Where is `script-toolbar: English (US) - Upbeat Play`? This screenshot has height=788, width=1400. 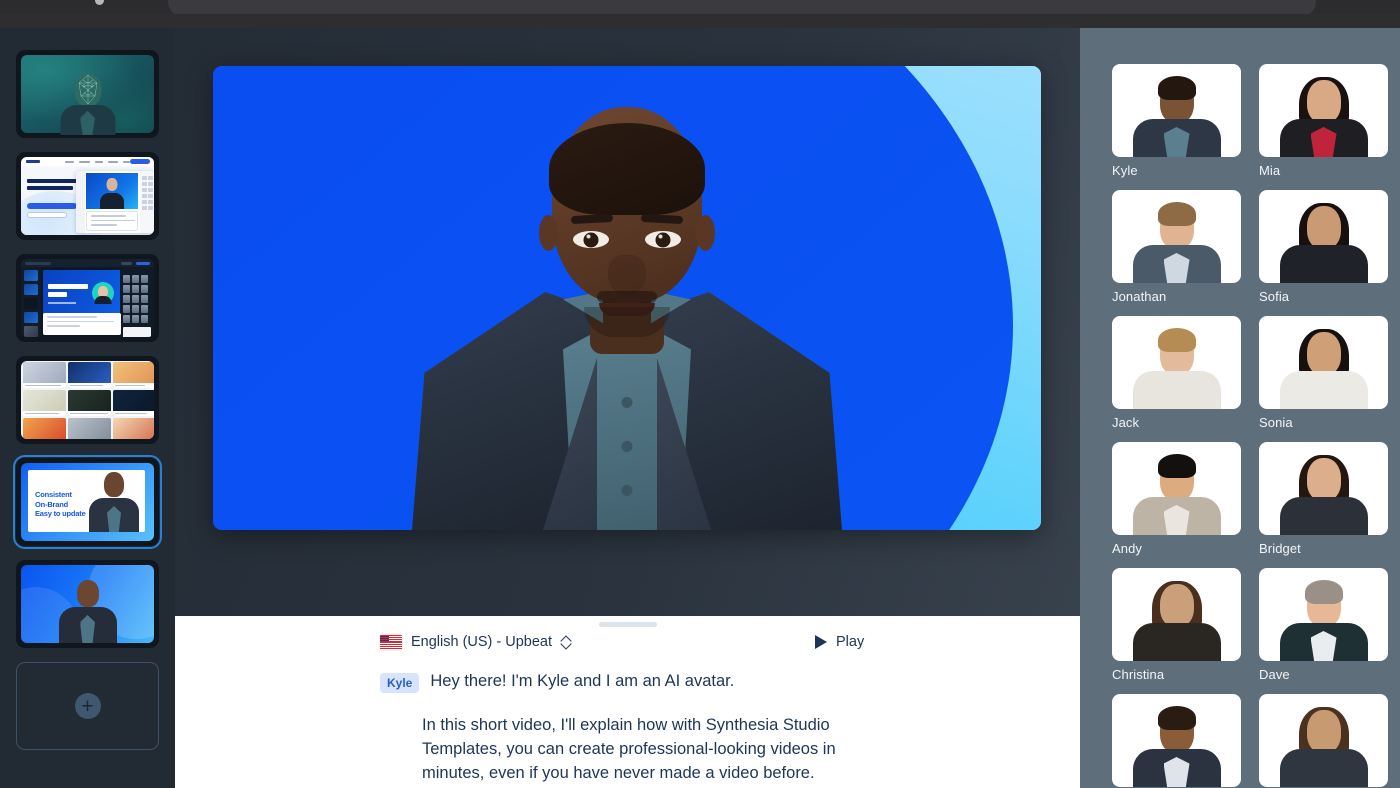 script-toolbar: English (US) - Upbeat Play is located at coordinates (627, 647).